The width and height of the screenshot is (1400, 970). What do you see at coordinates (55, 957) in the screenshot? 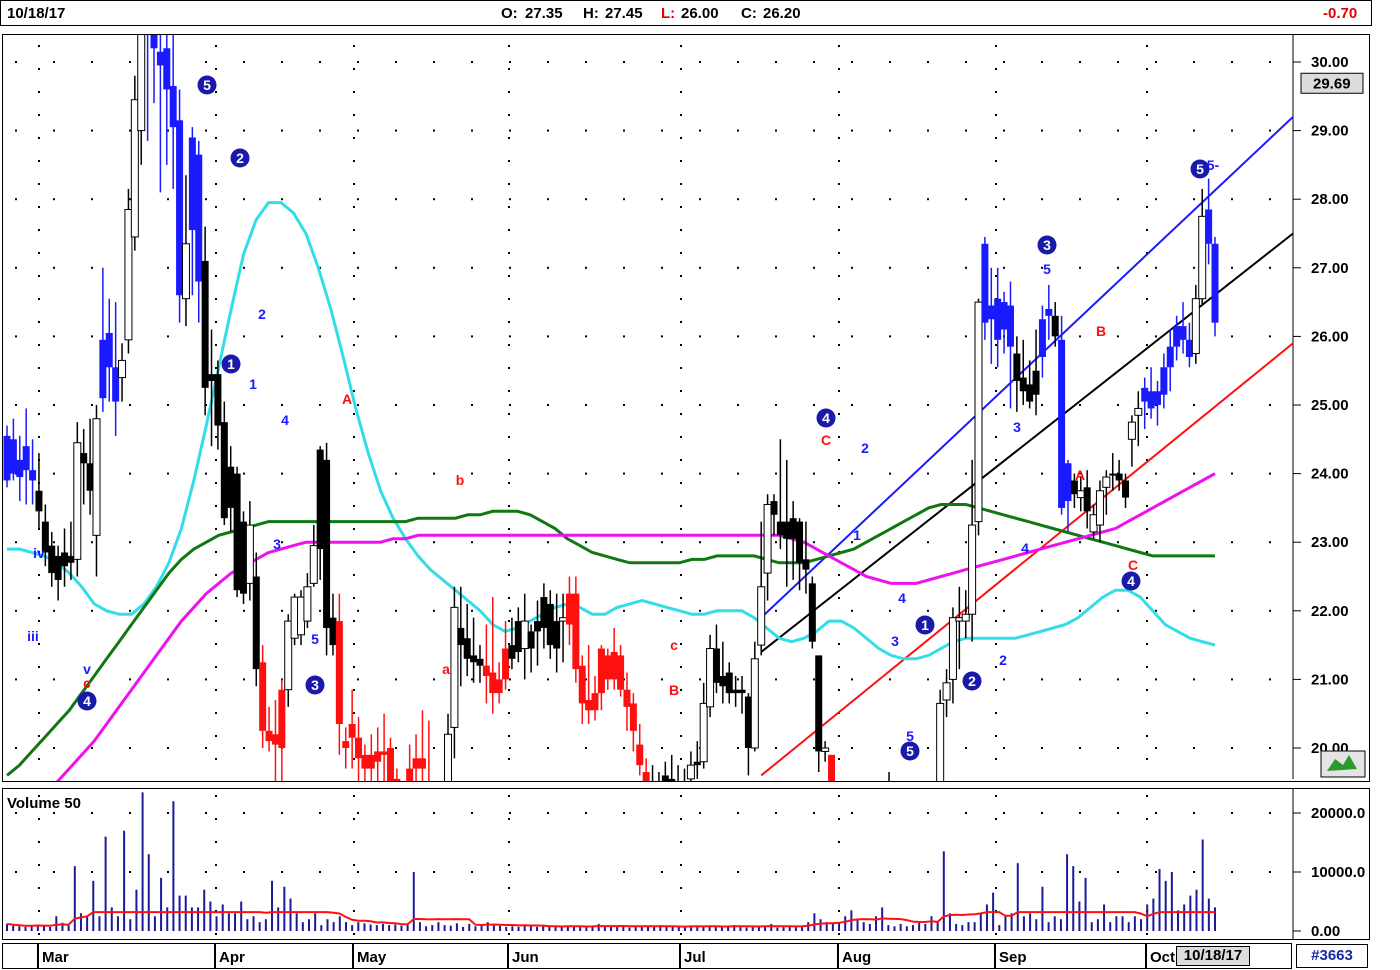
I see `month-label: Mar` at bounding box center [55, 957].